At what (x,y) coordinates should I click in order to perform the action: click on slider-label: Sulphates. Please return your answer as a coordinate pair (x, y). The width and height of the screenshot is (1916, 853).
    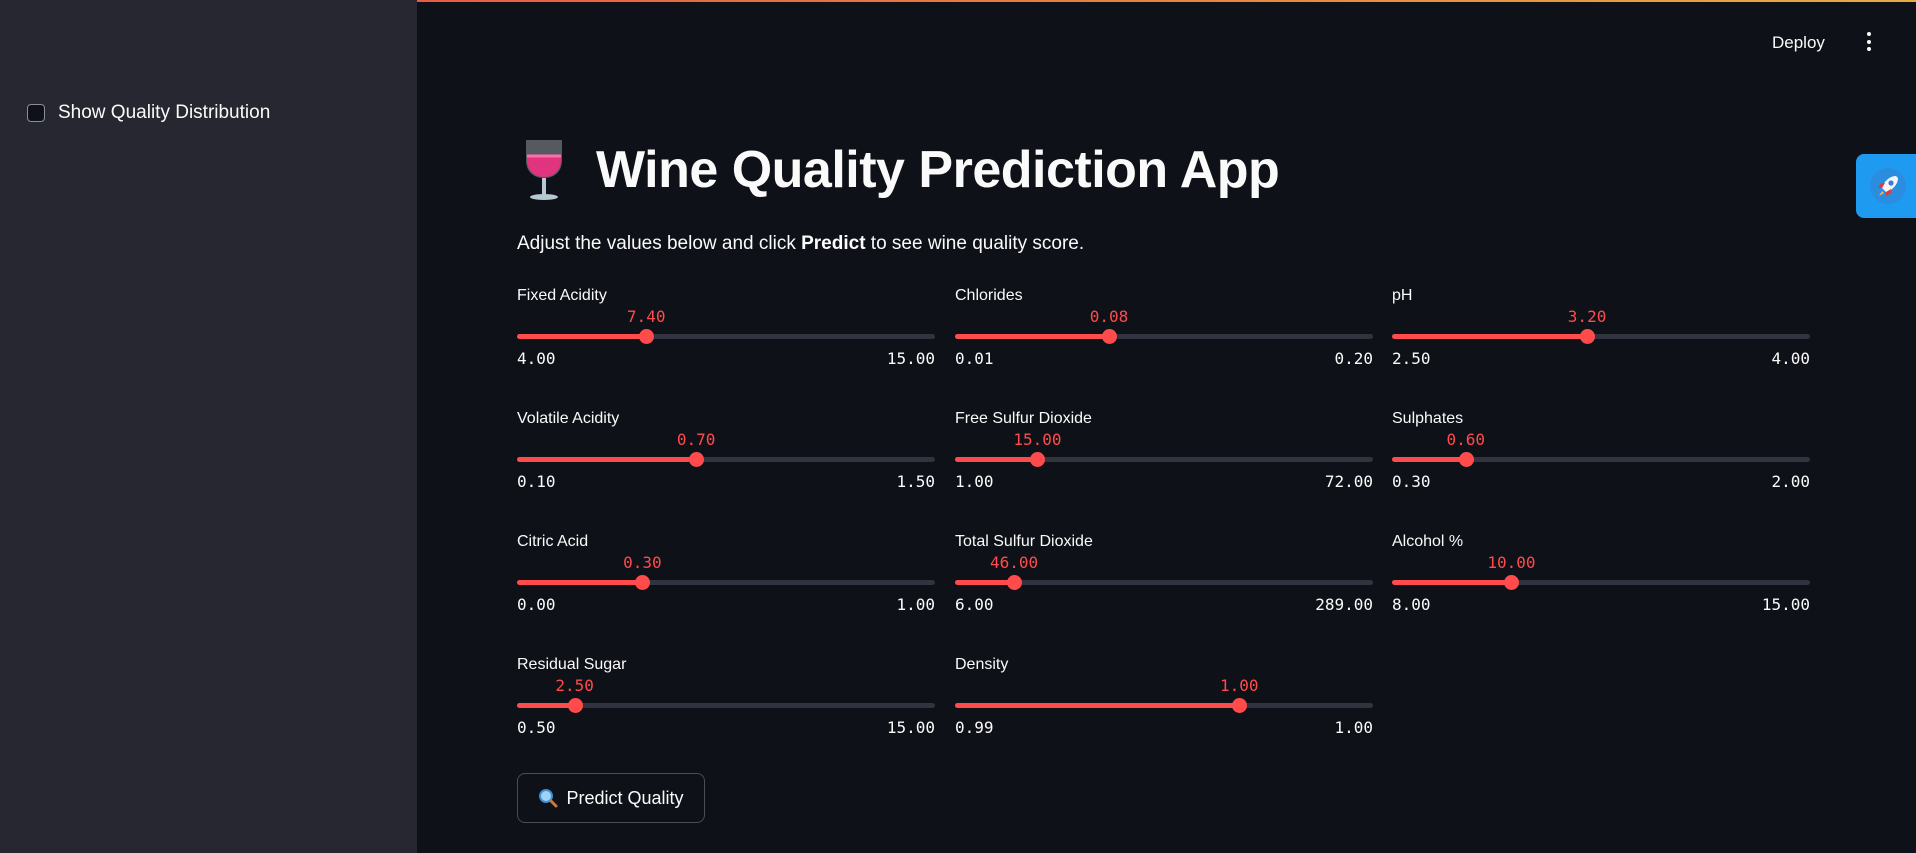
    Looking at the image, I should click on (1428, 418).